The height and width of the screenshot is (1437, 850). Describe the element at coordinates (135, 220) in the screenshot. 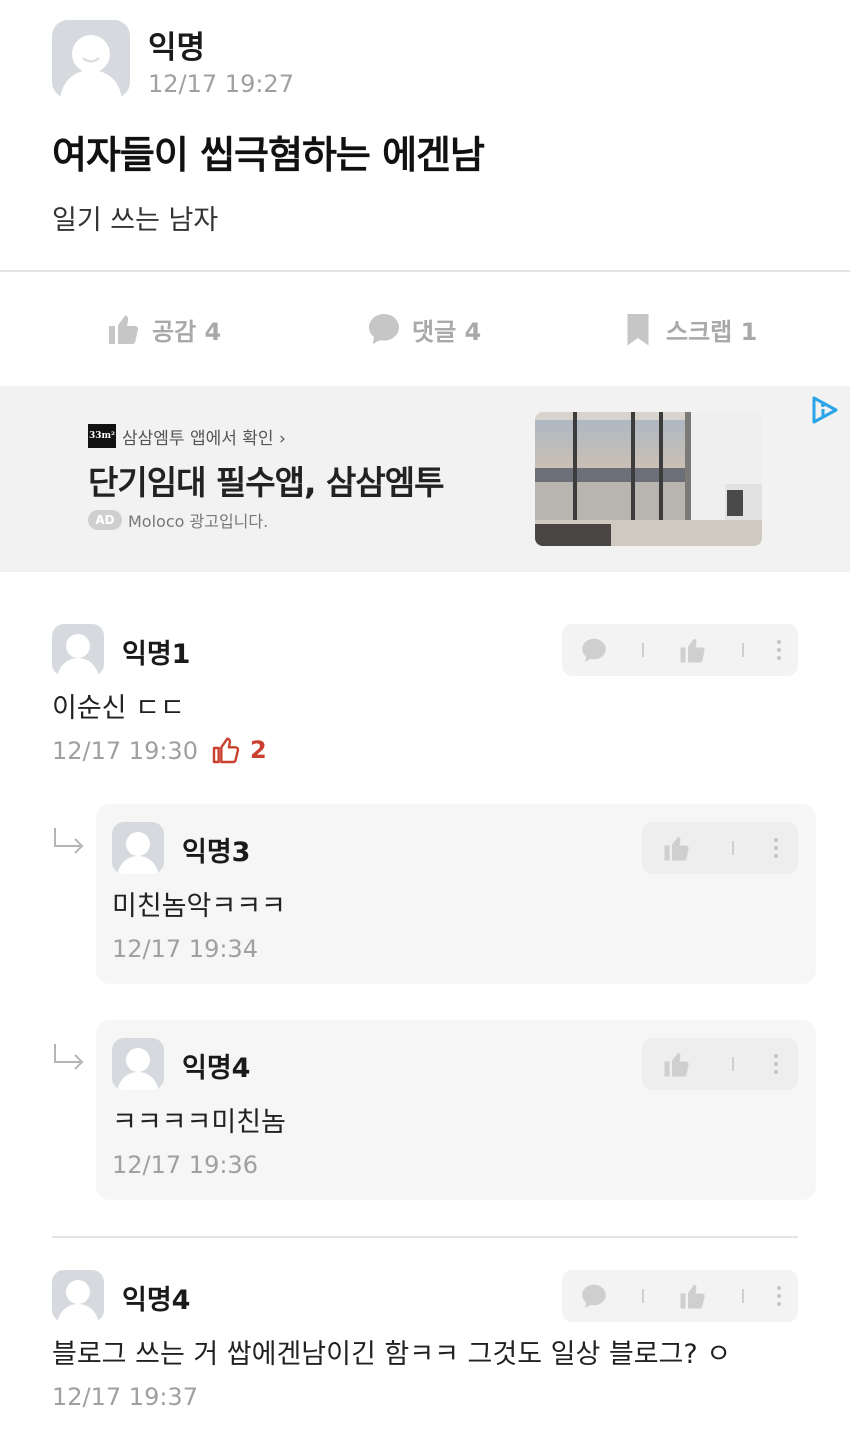

I see `post-body: 일기 쓰는 남자` at that location.